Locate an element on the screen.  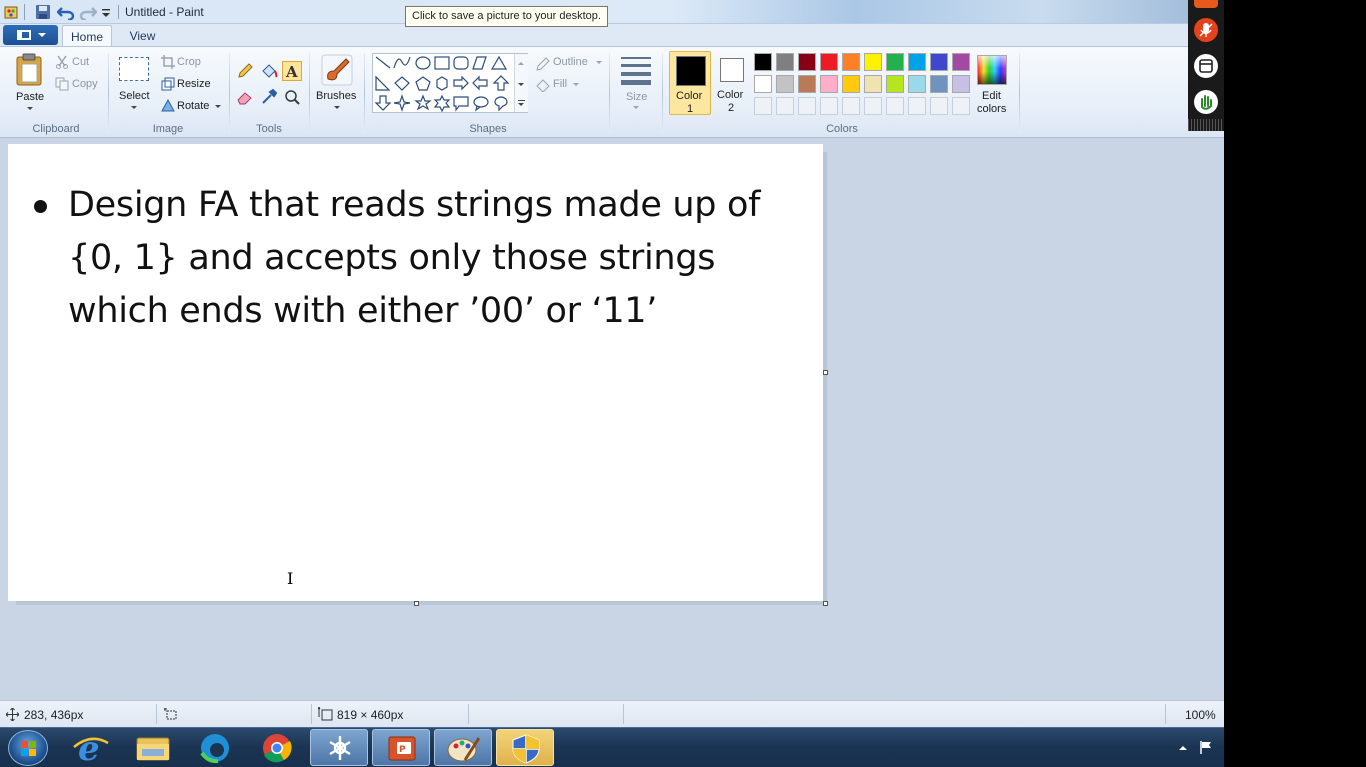
microphone-icon is located at coordinates (1206, 30).